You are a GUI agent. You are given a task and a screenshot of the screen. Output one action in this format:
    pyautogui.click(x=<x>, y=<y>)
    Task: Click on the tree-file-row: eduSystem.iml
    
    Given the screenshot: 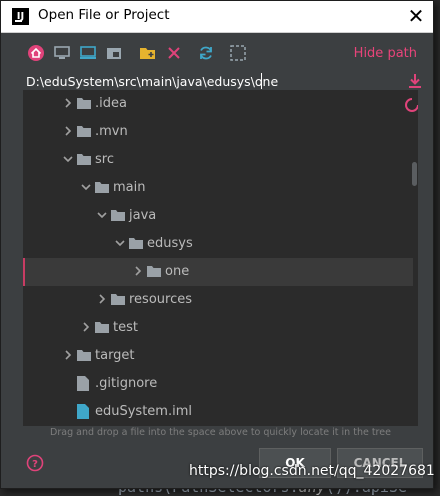 What is the action you would take?
    pyautogui.click(x=217, y=412)
    